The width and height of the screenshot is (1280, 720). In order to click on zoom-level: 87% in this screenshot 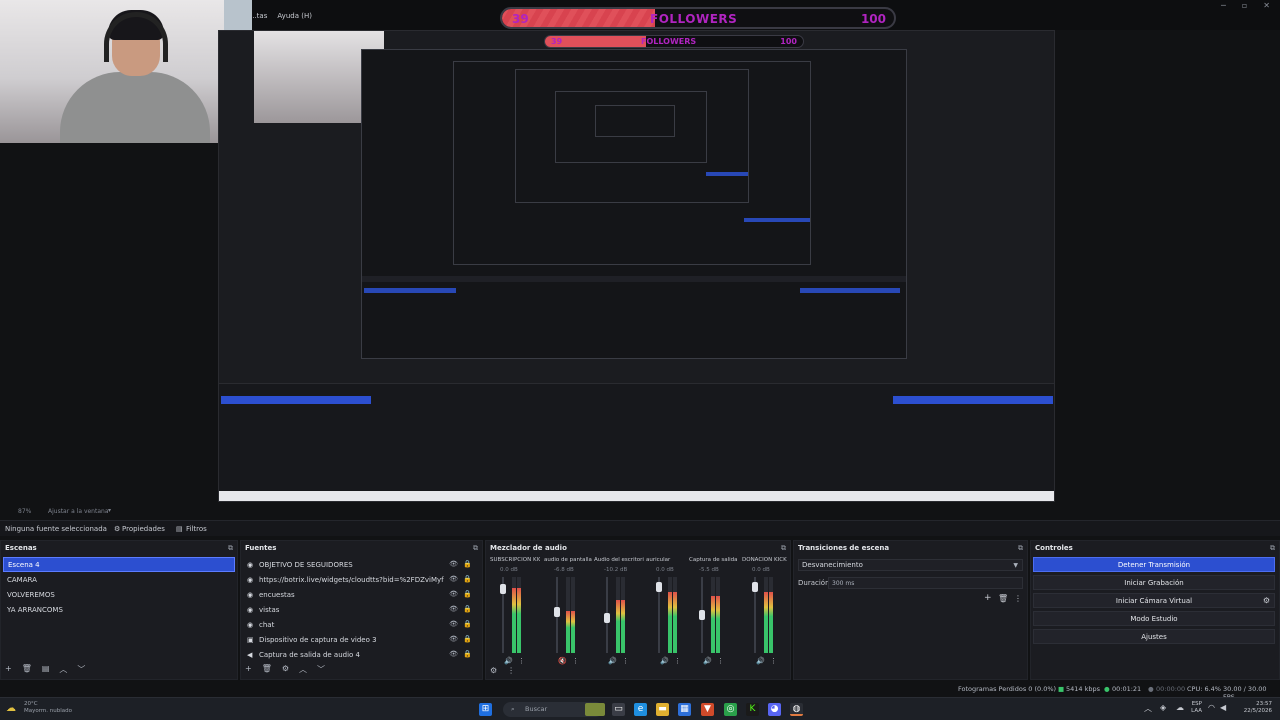, I will do `click(24, 511)`.